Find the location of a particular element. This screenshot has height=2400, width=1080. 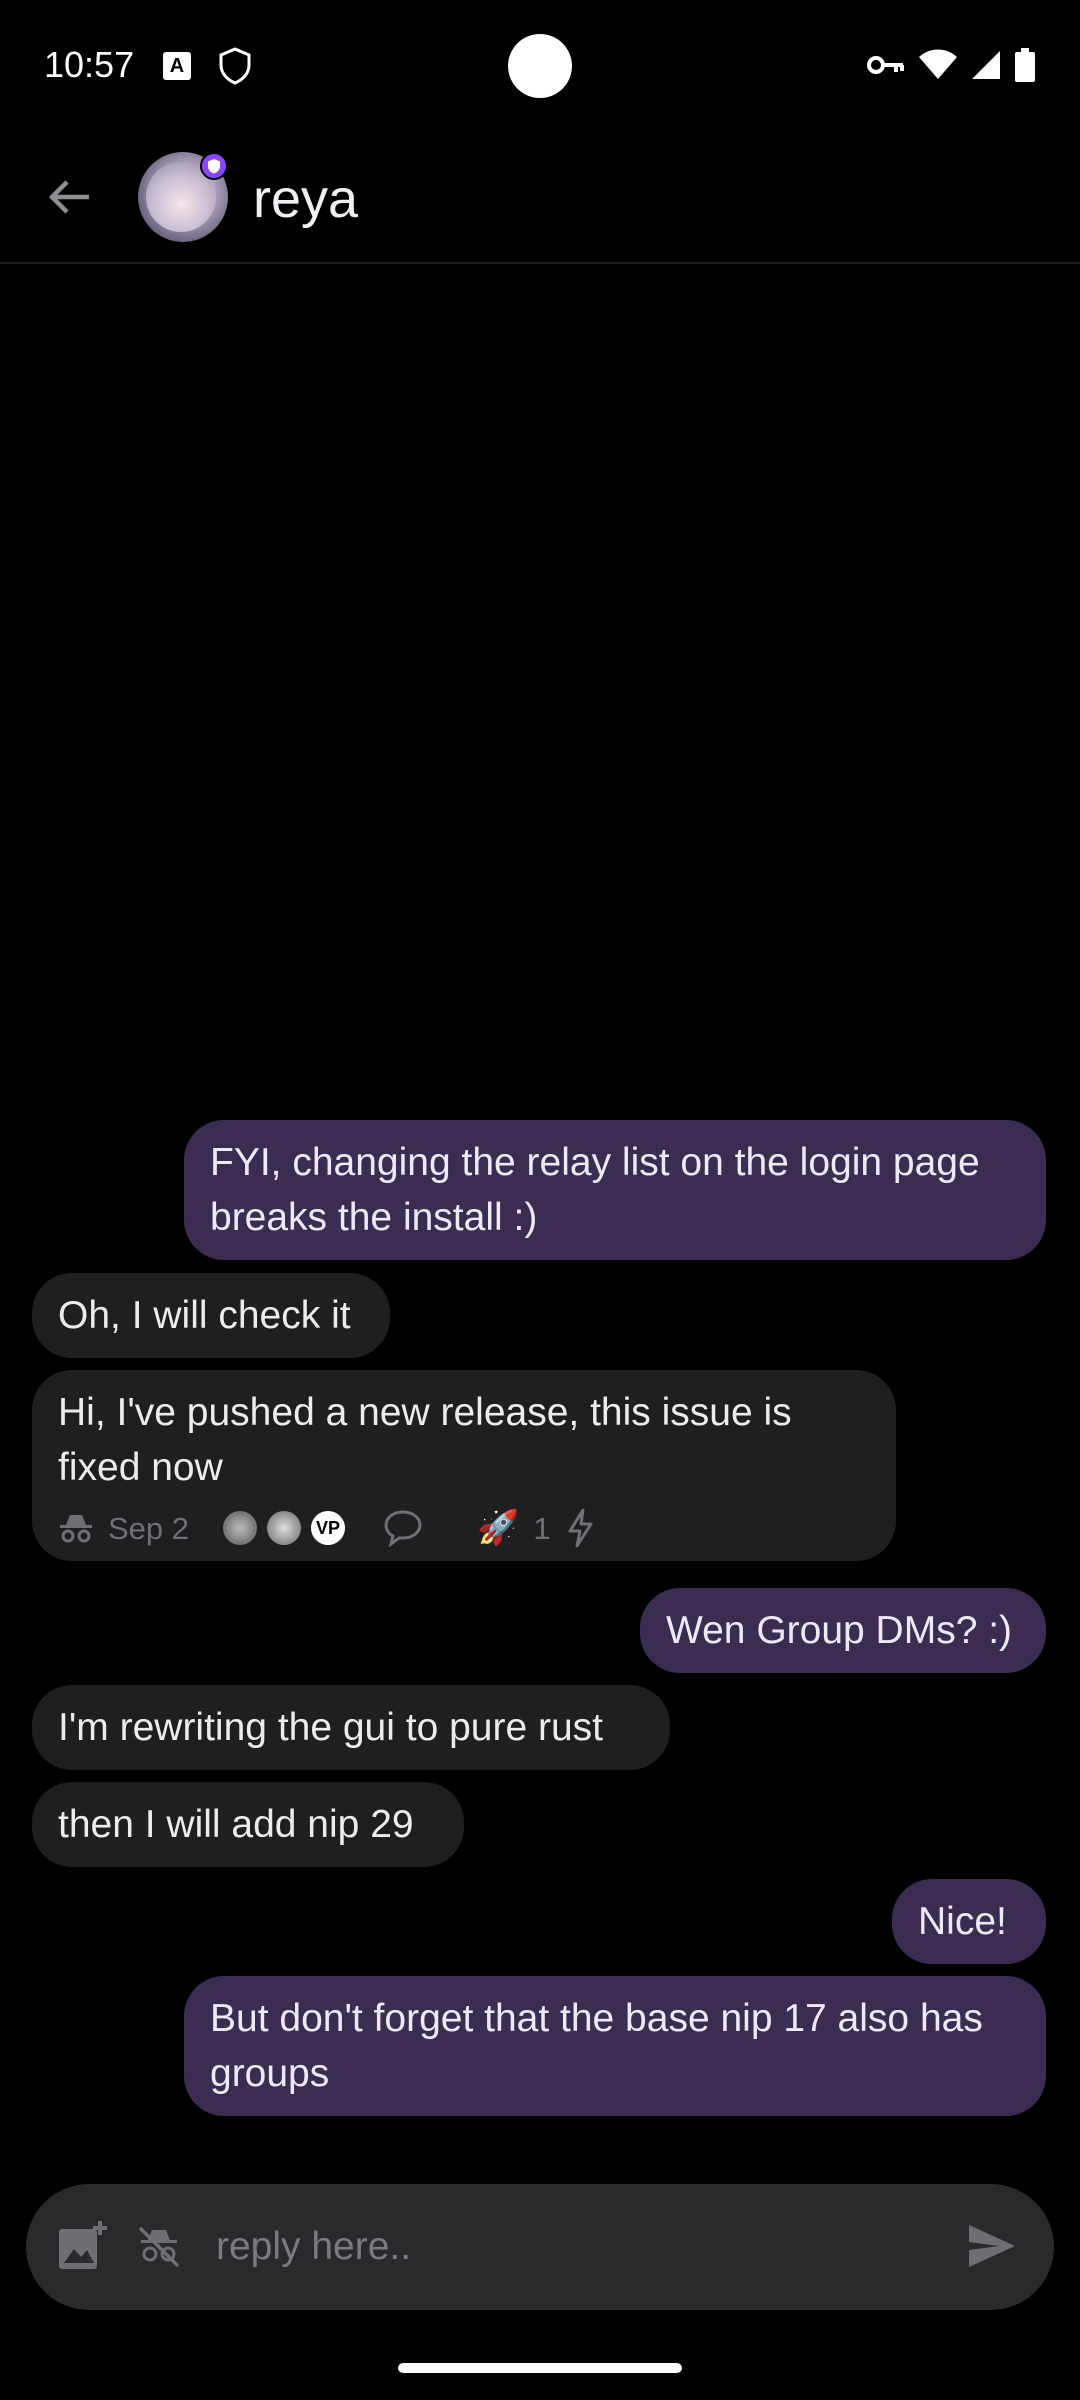

back-button is located at coordinates (69, 197).